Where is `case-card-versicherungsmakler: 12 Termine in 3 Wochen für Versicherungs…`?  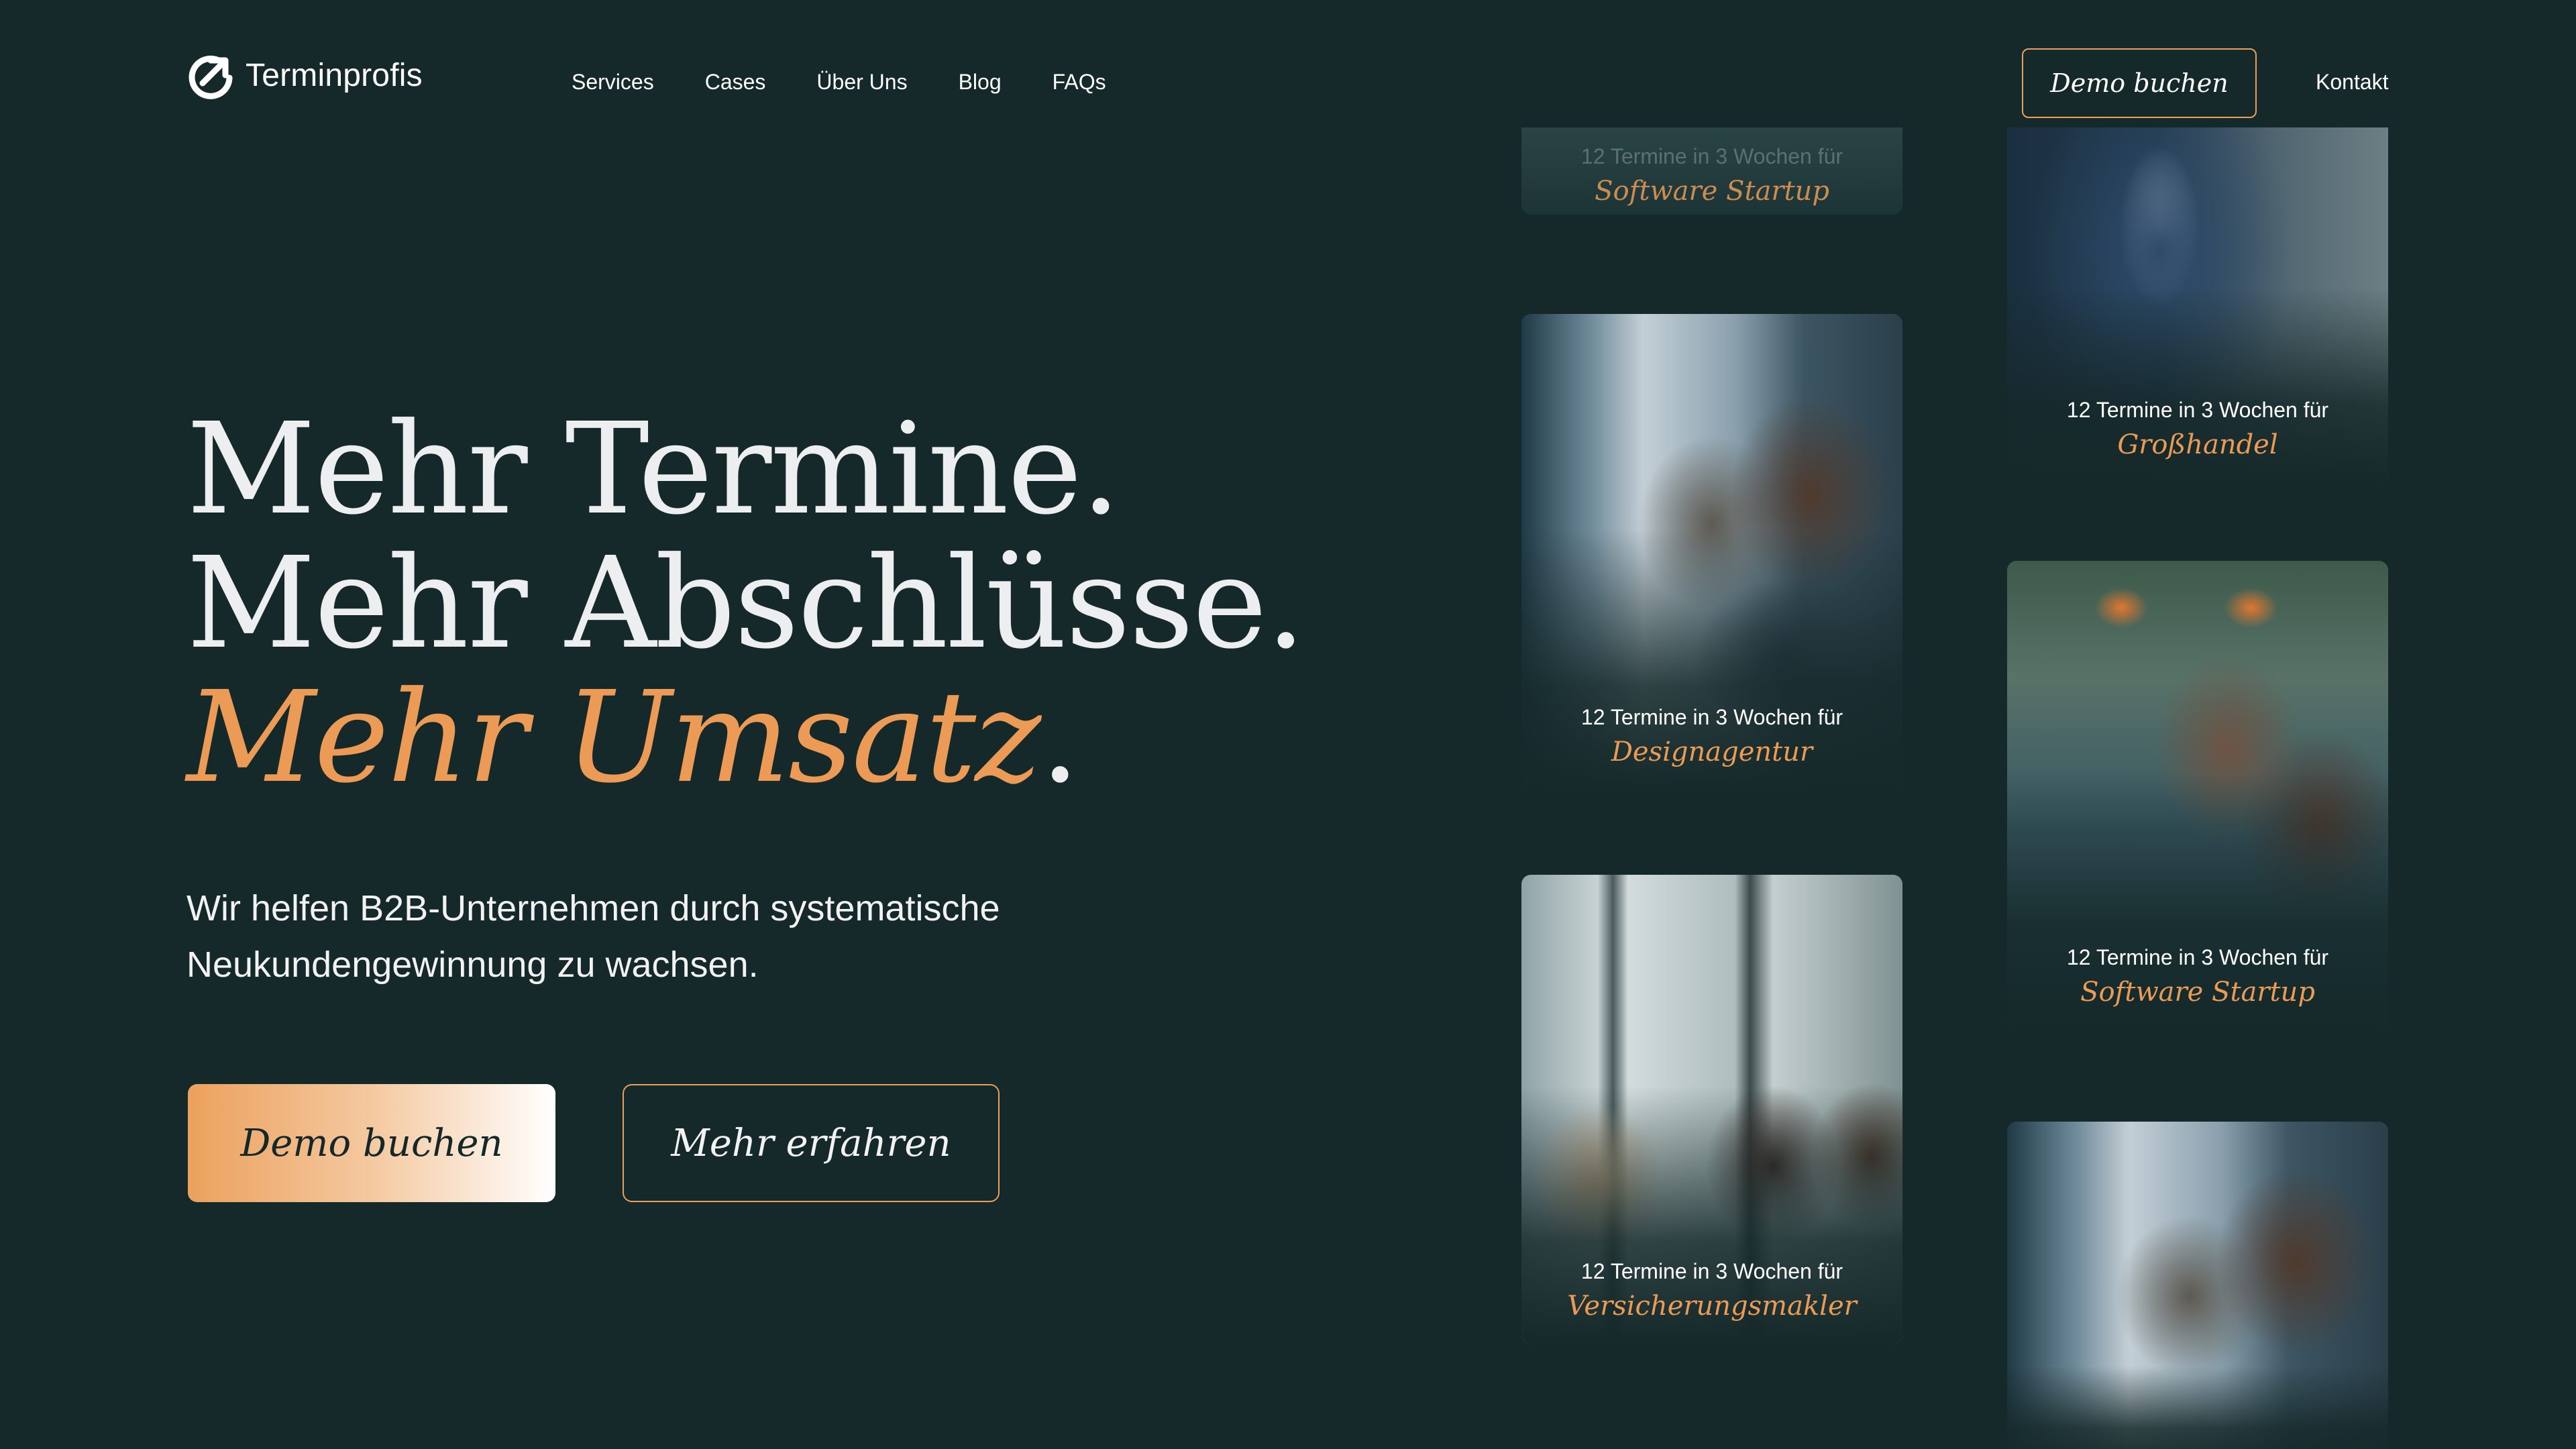 case-card-versicherungsmakler: 12 Termine in 3 Wochen für Versicherungs… is located at coordinates (1711, 1109).